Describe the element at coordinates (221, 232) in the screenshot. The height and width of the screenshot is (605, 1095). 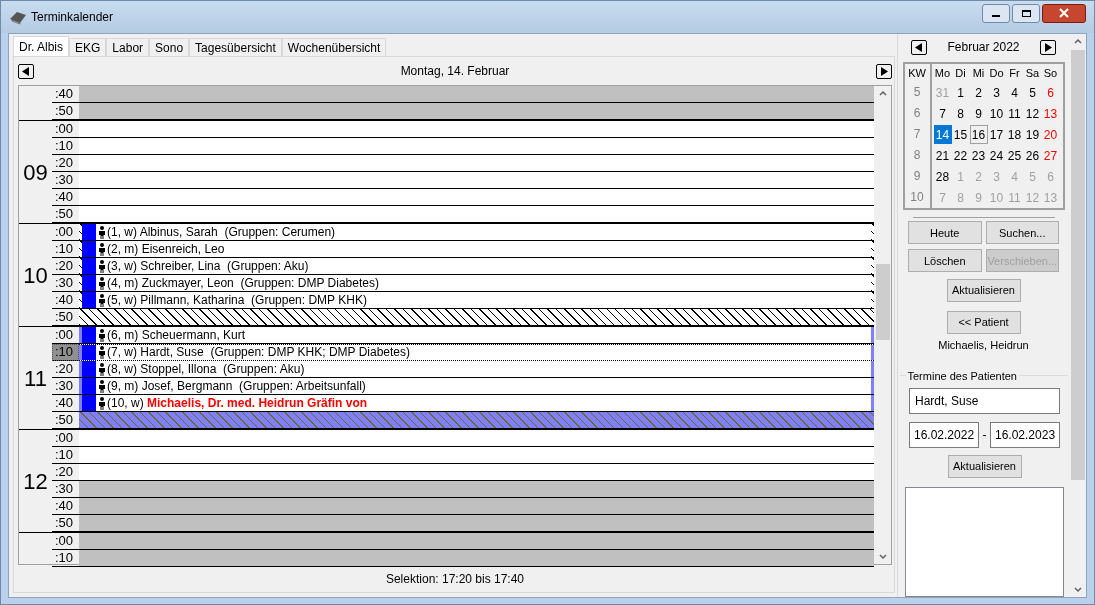
I see `appointment-label: (1, w) Albinus, Sarah (Gruppen: Cerumen)` at that location.